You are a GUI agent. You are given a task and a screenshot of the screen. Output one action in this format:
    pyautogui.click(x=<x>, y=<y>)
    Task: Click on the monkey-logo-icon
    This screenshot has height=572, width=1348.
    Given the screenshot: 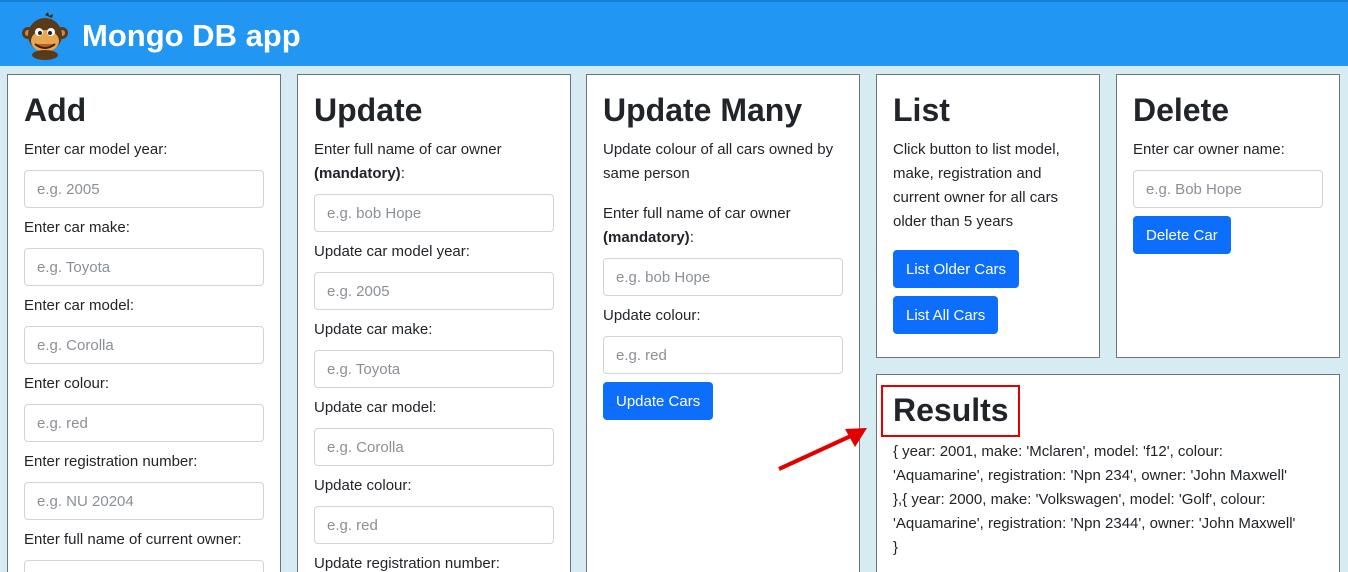 What is the action you would take?
    pyautogui.click(x=45, y=36)
    